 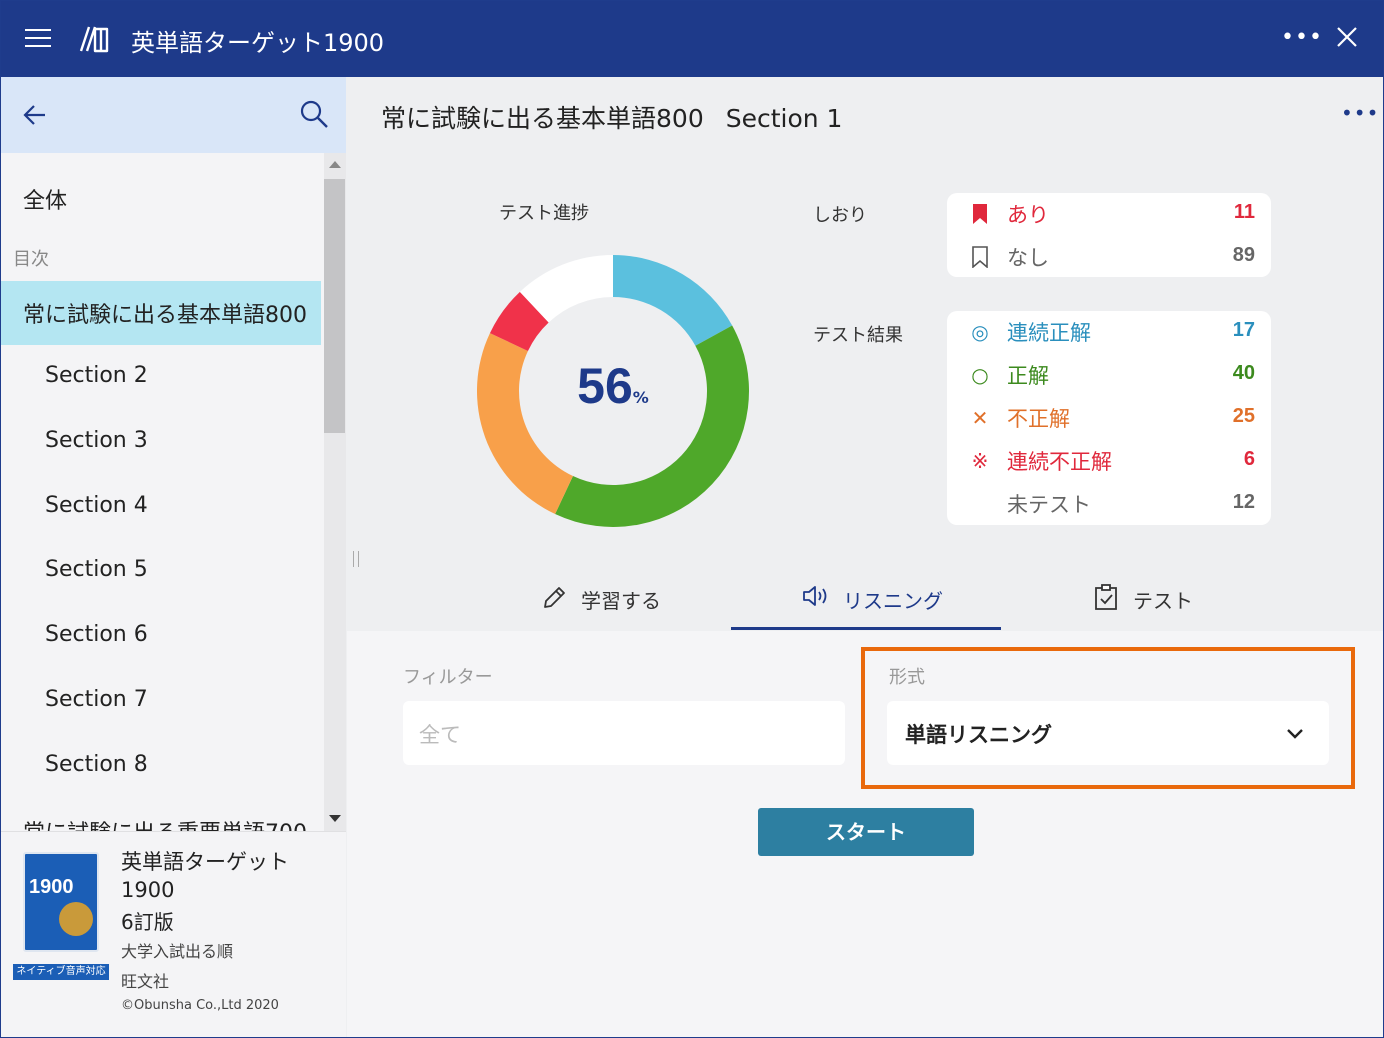 What do you see at coordinates (165, 823) in the screenshot?
I see `sidebar-item-next-group: 常に試験に出る重要単語700` at bounding box center [165, 823].